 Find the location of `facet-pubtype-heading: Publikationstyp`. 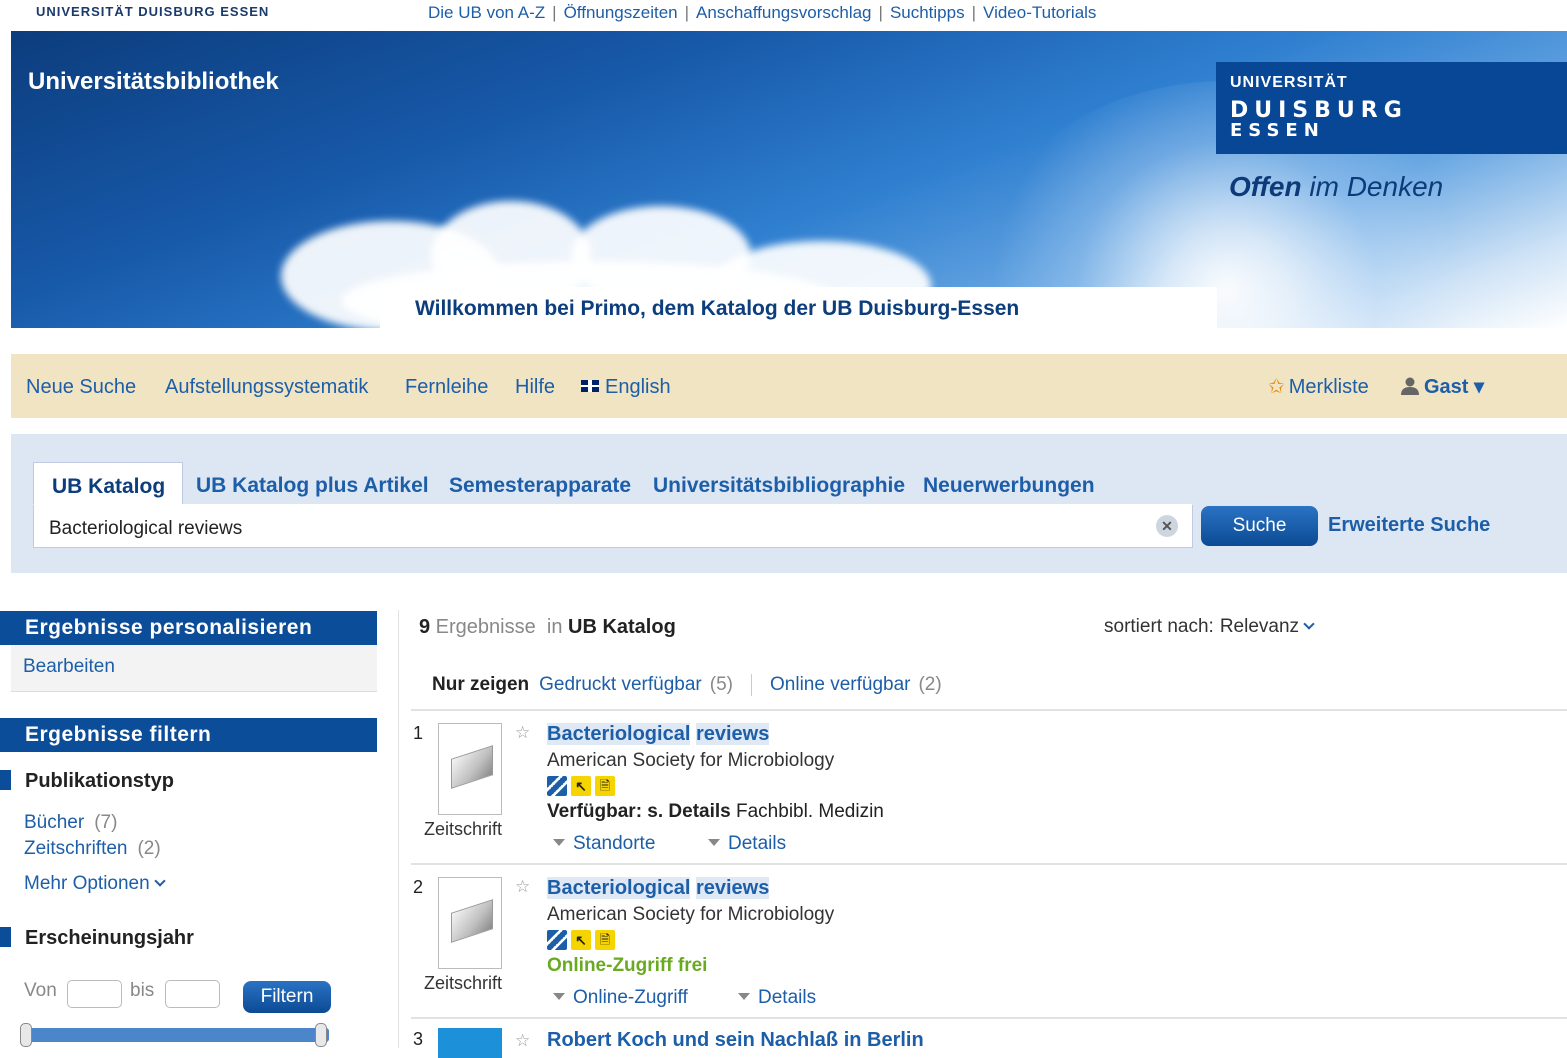

facet-pubtype-heading: Publikationstyp is located at coordinates (87, 781).